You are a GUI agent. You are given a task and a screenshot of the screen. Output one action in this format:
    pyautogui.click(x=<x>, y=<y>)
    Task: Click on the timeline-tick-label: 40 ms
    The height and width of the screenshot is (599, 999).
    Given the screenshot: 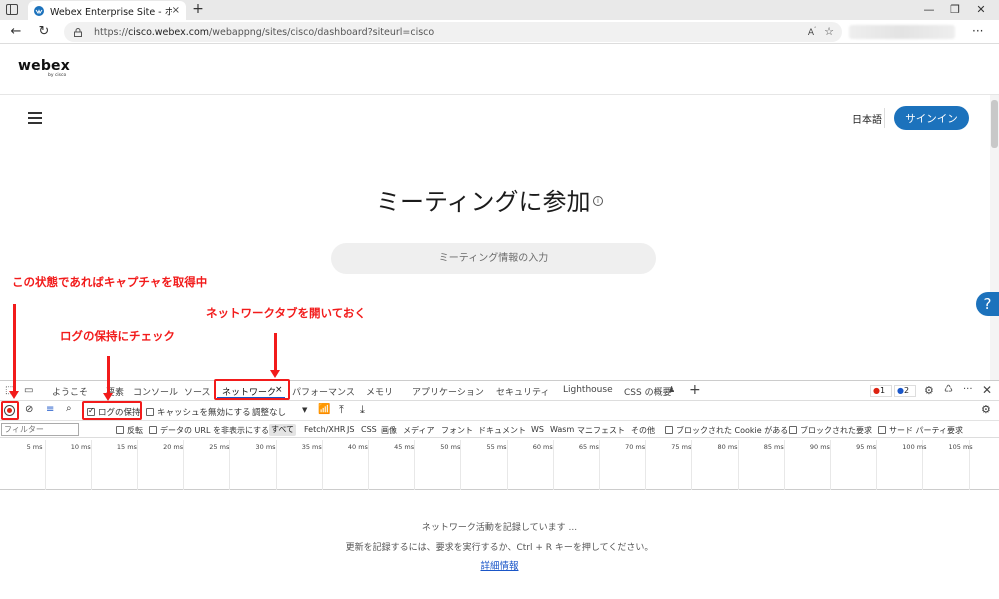 What is the action you would take?
    pyautogui.click(x=357, y=447)
    